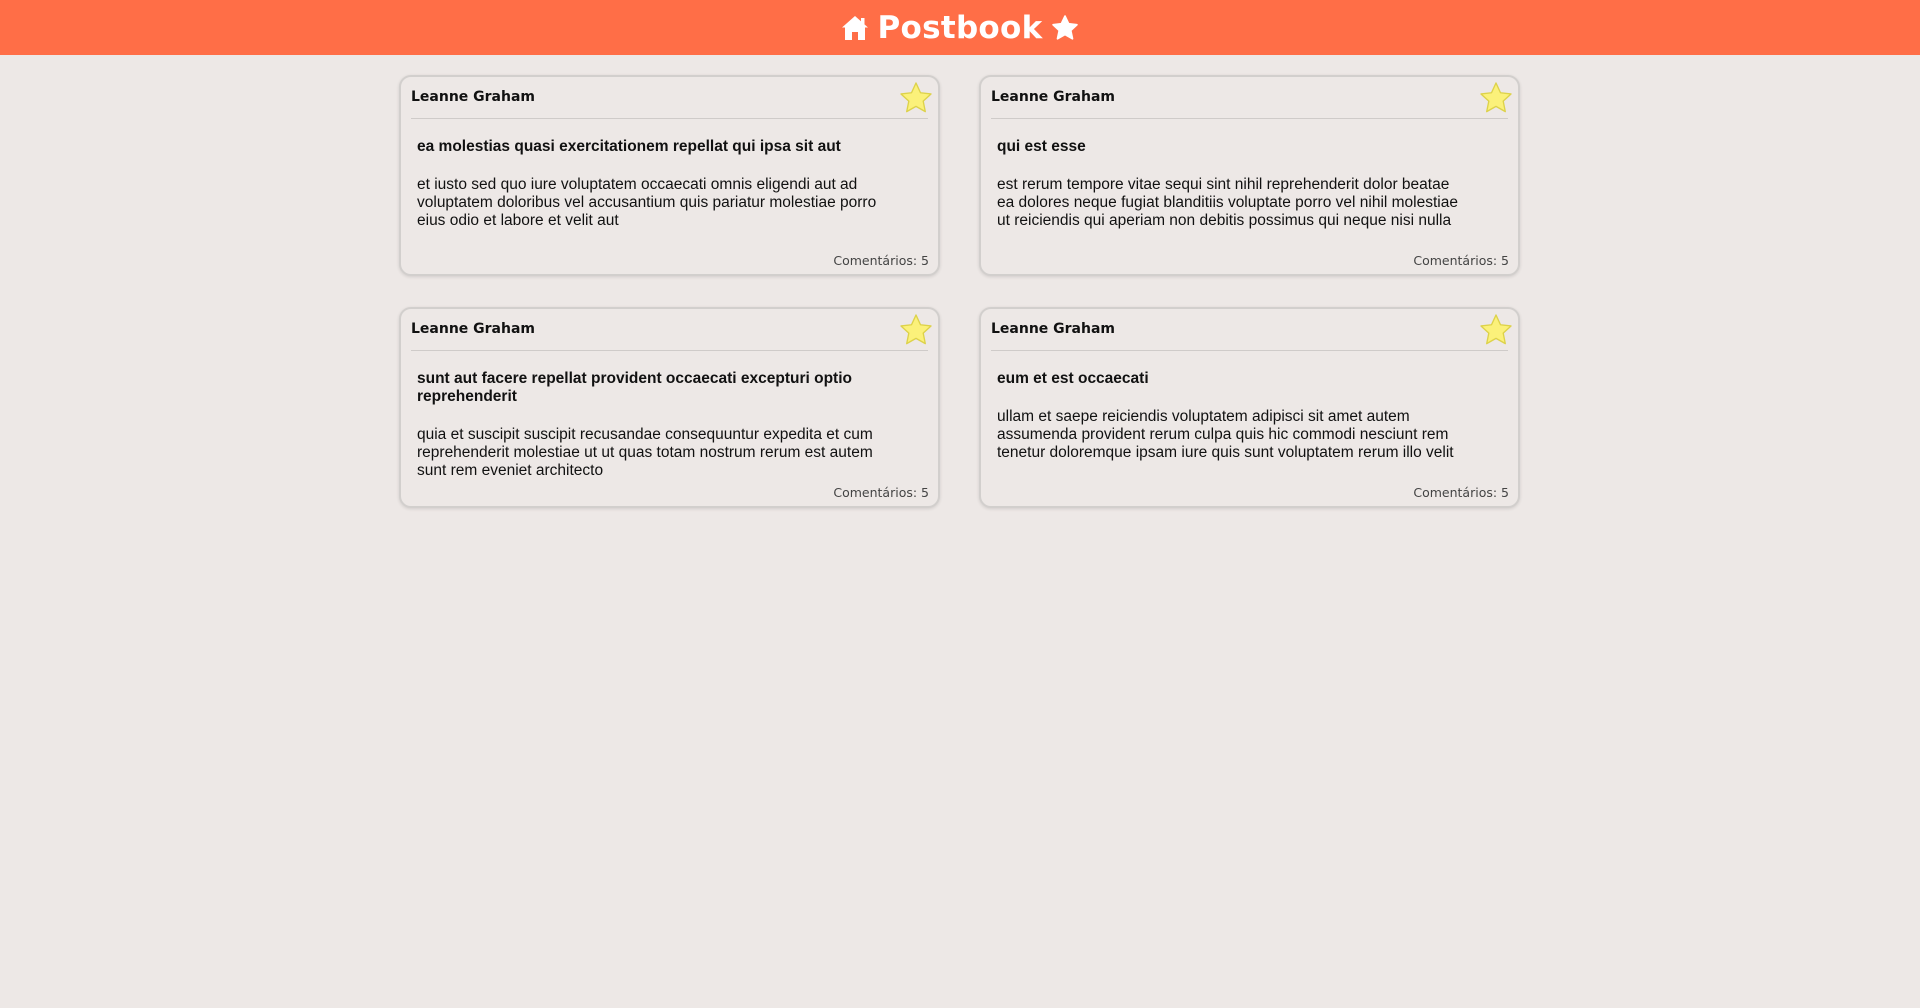 The height and width of the screenshot is (1008, 1920). I want to click on home-icon, so click(855, 28).